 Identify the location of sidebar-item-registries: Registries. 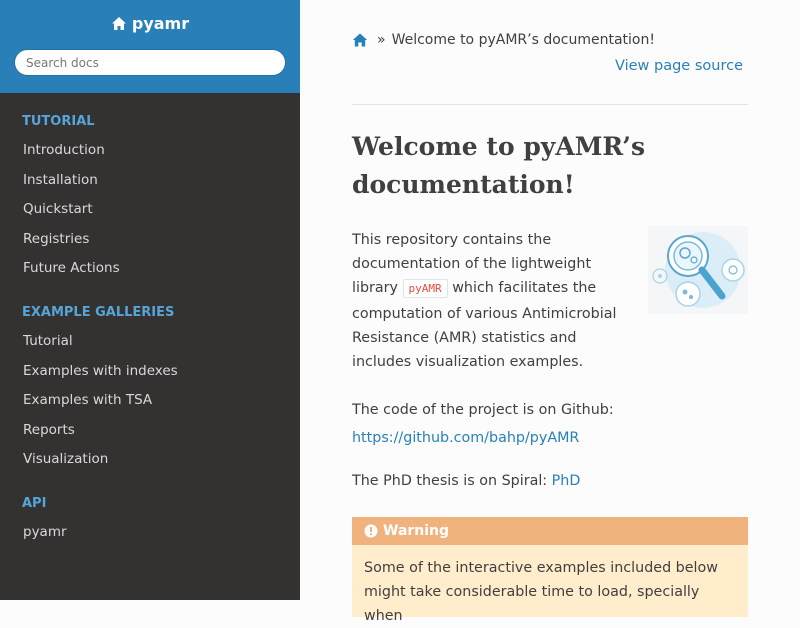
(150, 240).